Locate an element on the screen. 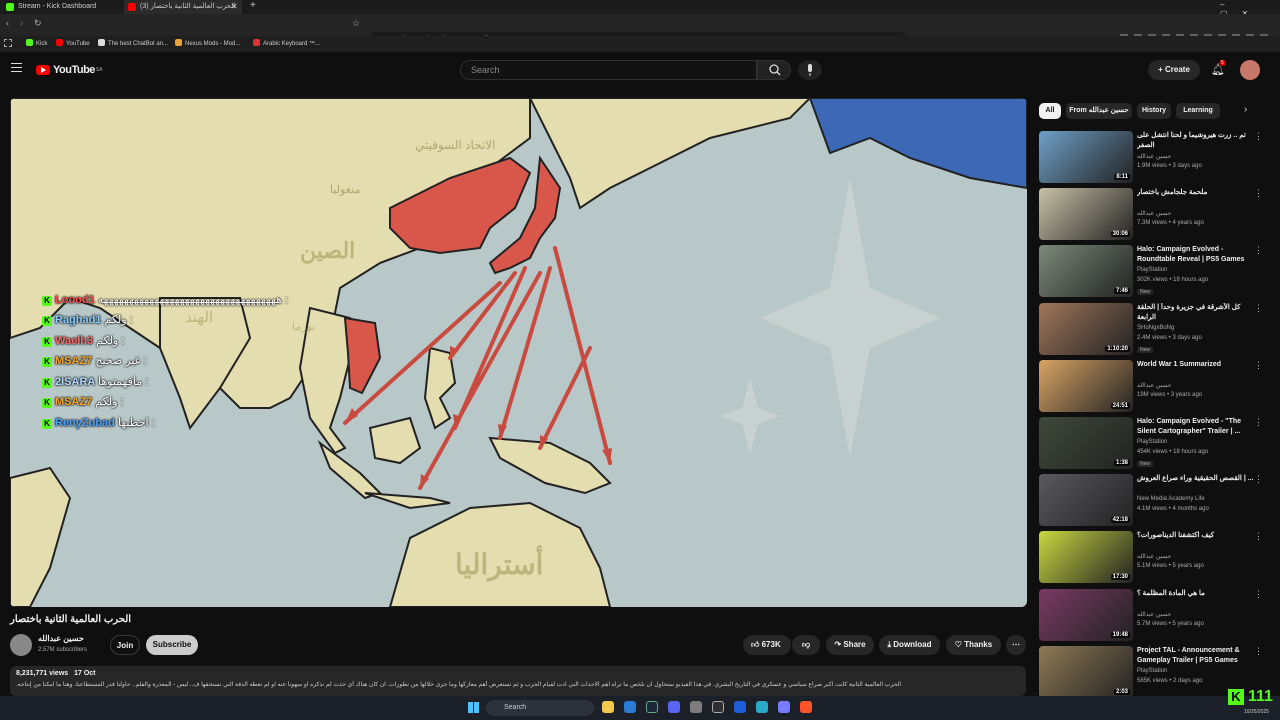  close-tab-icon: ✕ is located at coordinates (234, 6).